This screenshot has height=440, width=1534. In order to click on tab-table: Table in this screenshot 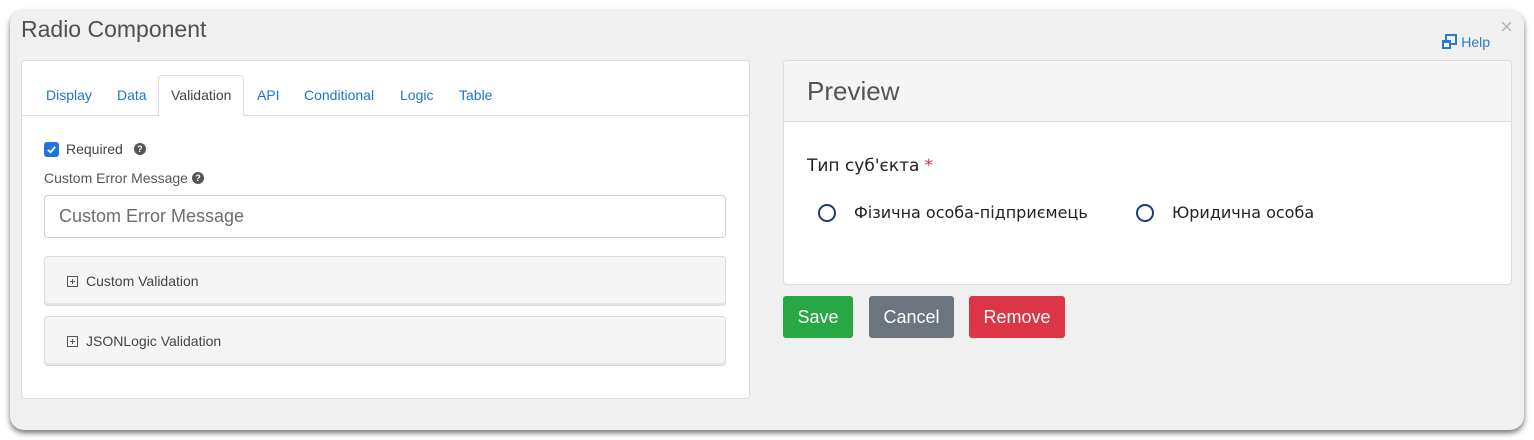, I will do `click(475, 95)`.